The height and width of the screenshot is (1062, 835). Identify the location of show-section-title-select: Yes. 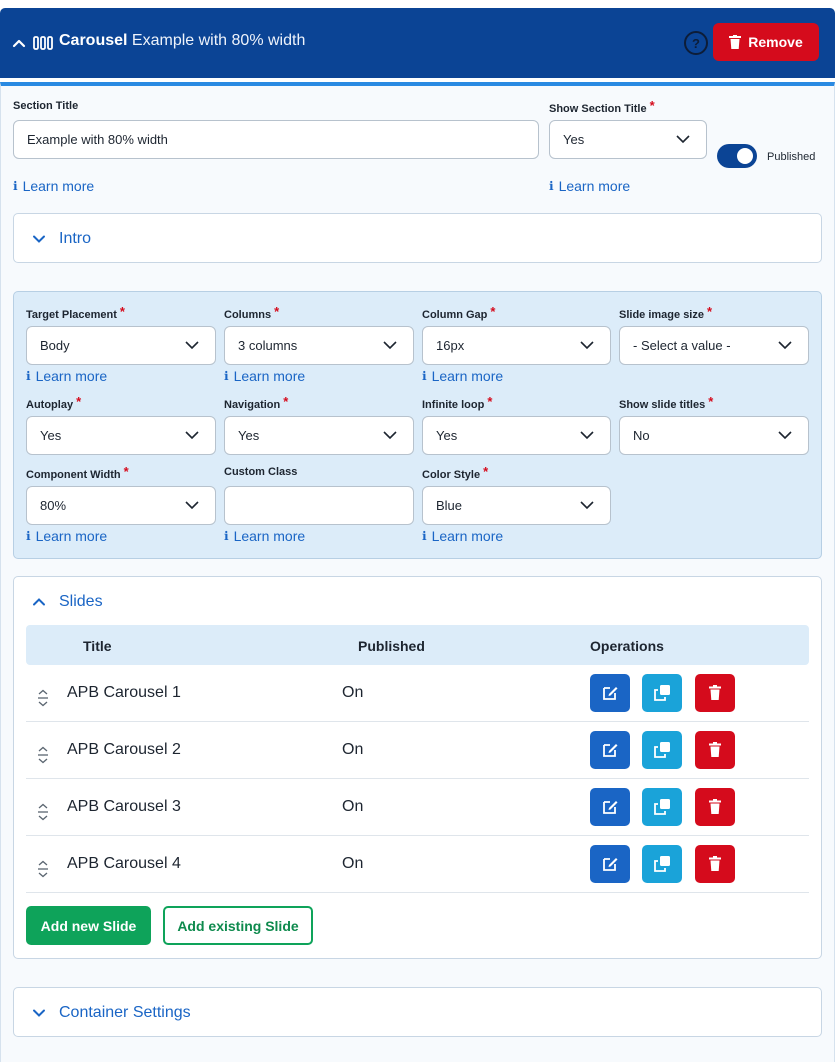
(628, 139).